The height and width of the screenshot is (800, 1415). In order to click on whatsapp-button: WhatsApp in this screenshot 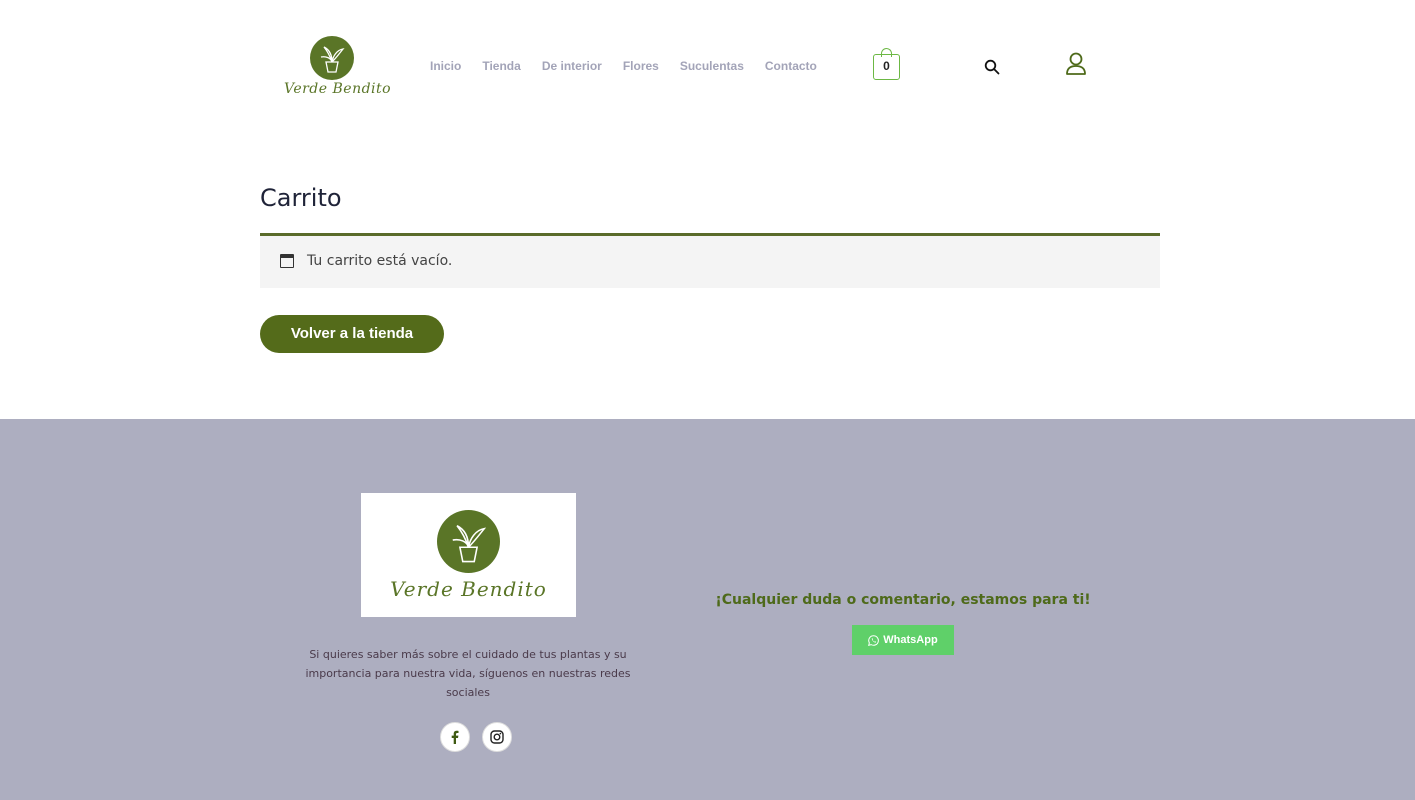, I will do `click(903, 640)`.